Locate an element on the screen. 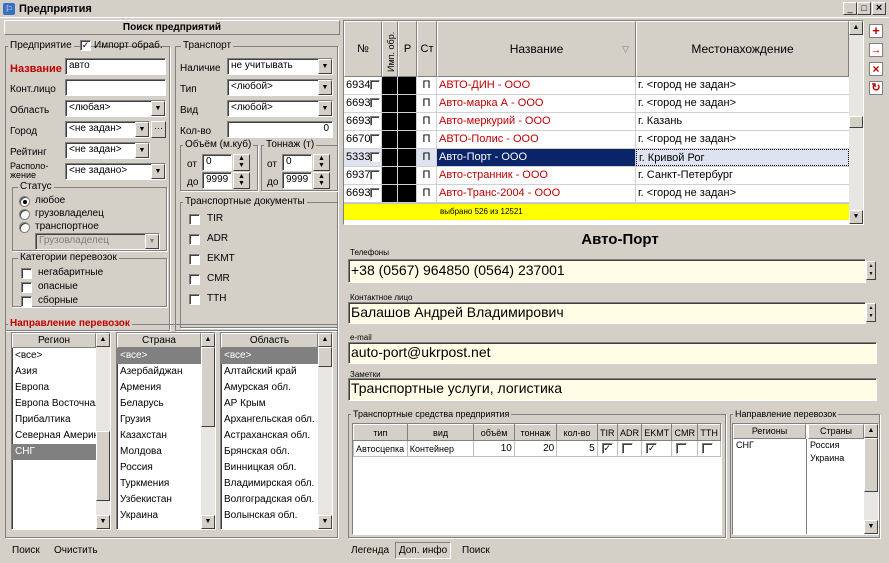 Image resolution: width=889 pixels, height=563 pixels. contact-input is located at coordinates (115, 87).